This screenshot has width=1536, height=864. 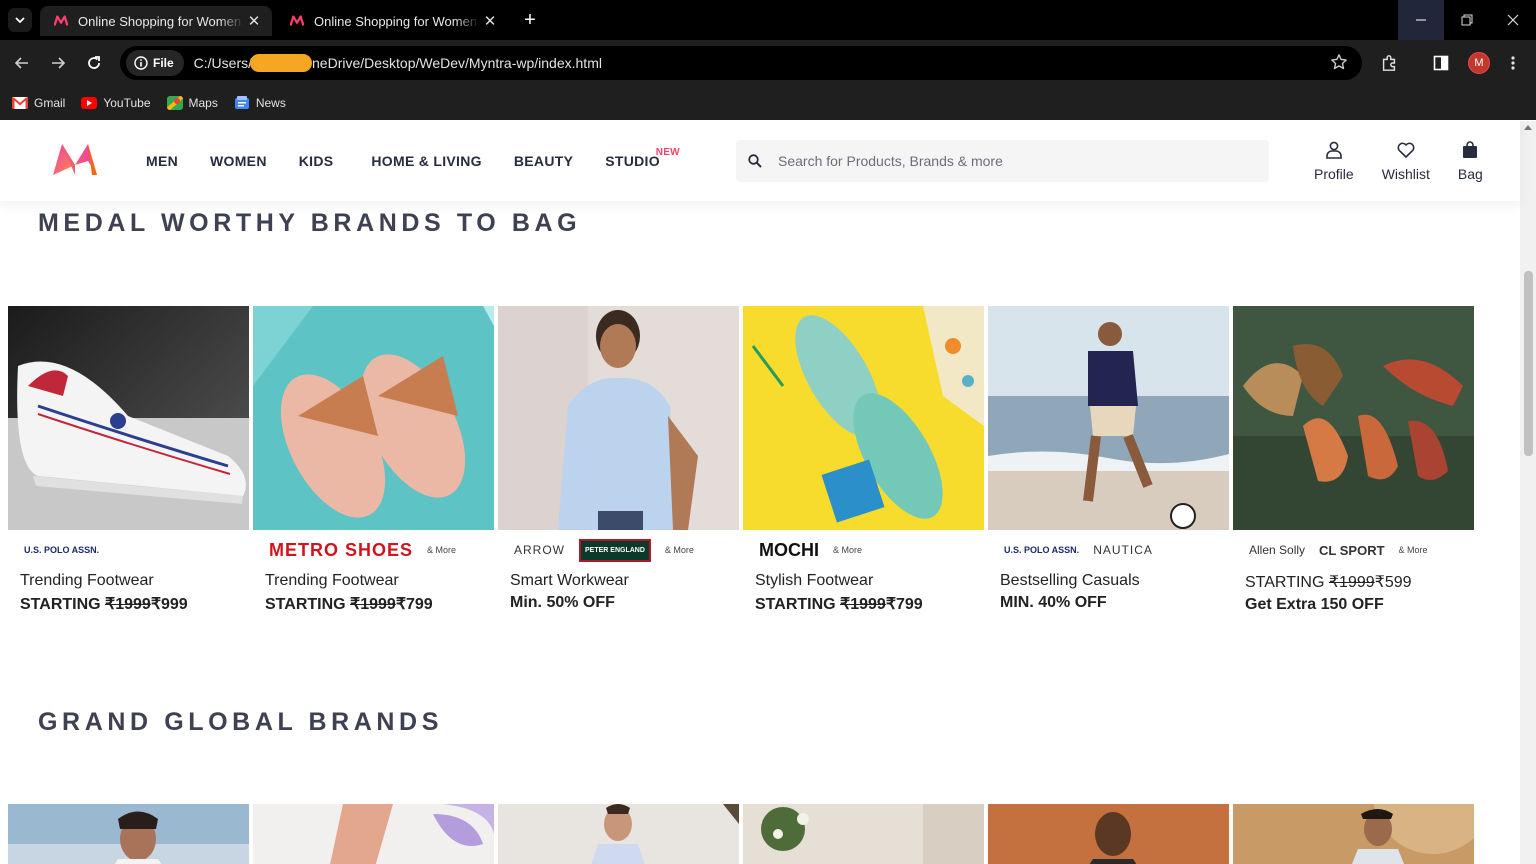 I want to click on bookmark-star-icon, so click(x=1339, y=64).